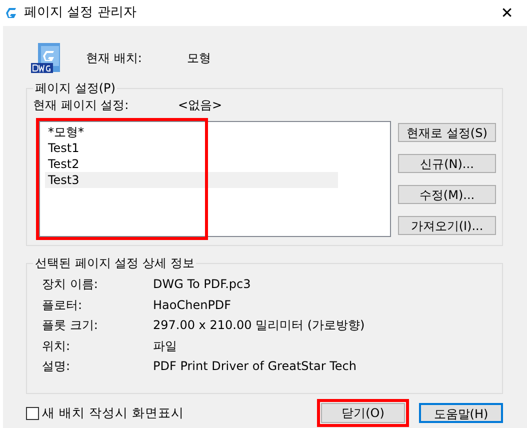 This screenshot has height=428, width=527. I want to click on detail-label: 장치 이름:, so click(70, 285).